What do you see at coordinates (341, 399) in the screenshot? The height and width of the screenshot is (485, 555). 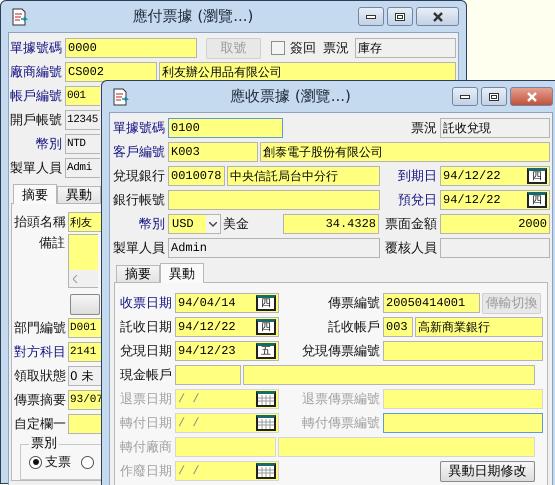 I see `field-label: 退票傳票編號` at bounding box center [341, 399].